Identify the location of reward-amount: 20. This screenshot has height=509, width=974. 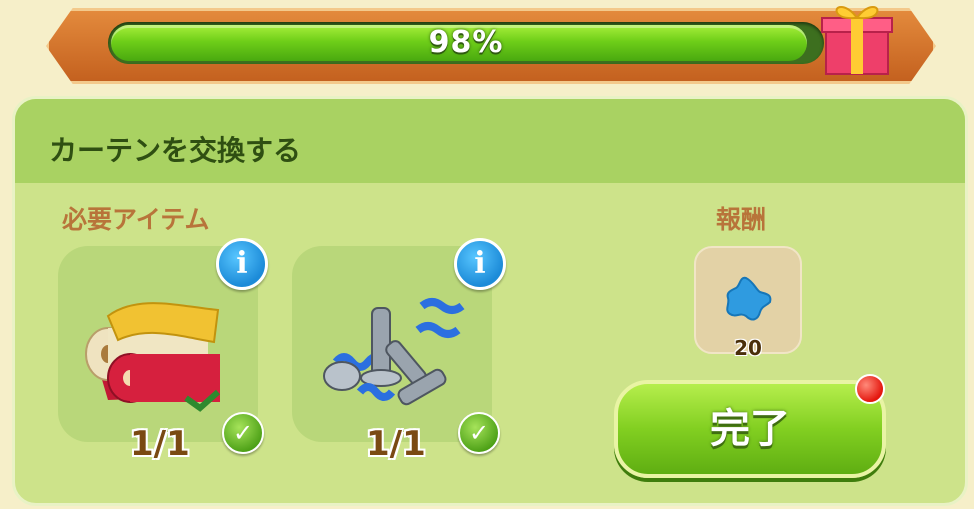
(748, 348).